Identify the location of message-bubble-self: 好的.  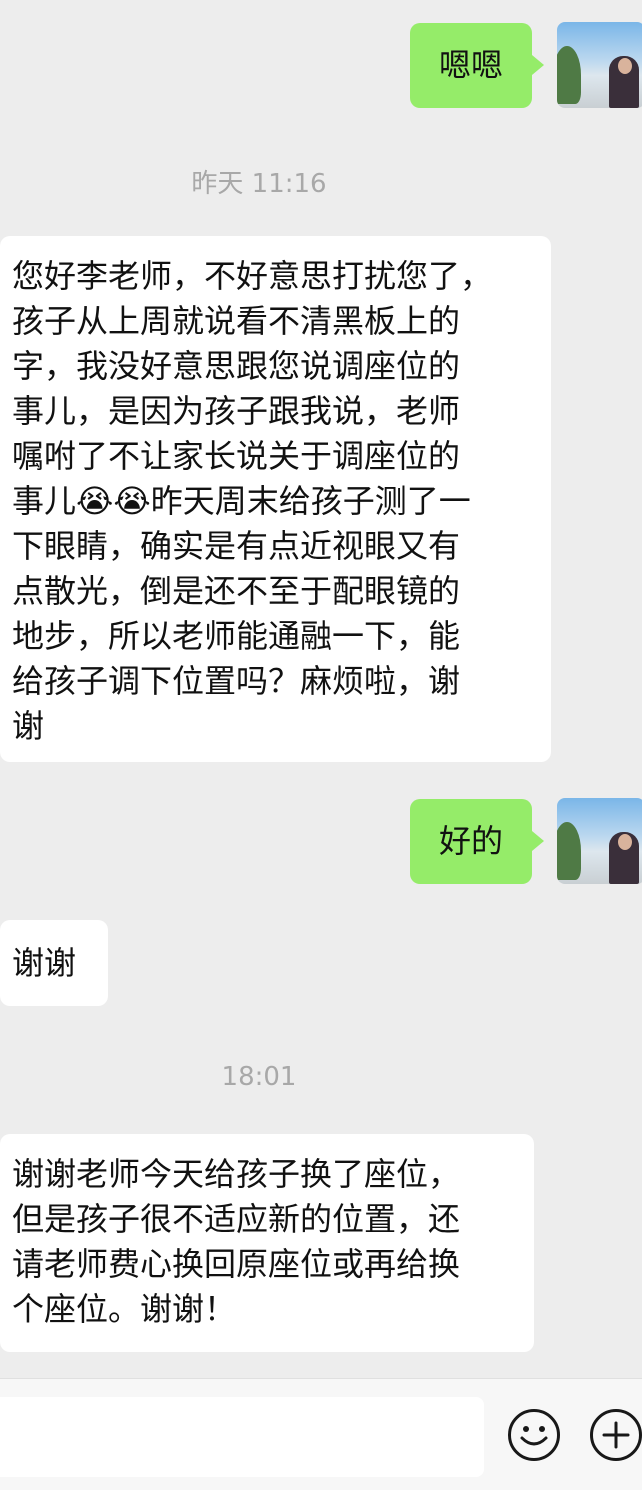
(471, 841).